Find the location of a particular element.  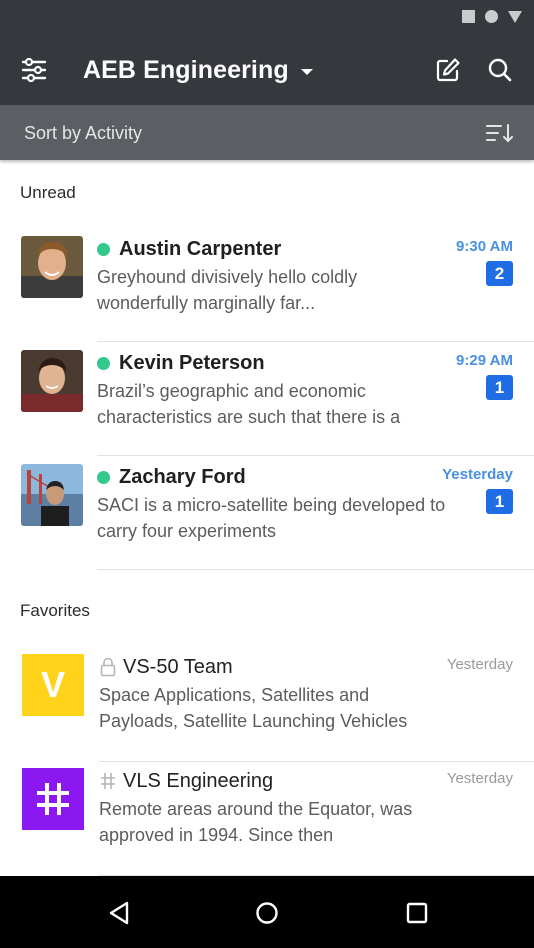

team-switcher: AEB Engineering is located at coordinates (198, 70).